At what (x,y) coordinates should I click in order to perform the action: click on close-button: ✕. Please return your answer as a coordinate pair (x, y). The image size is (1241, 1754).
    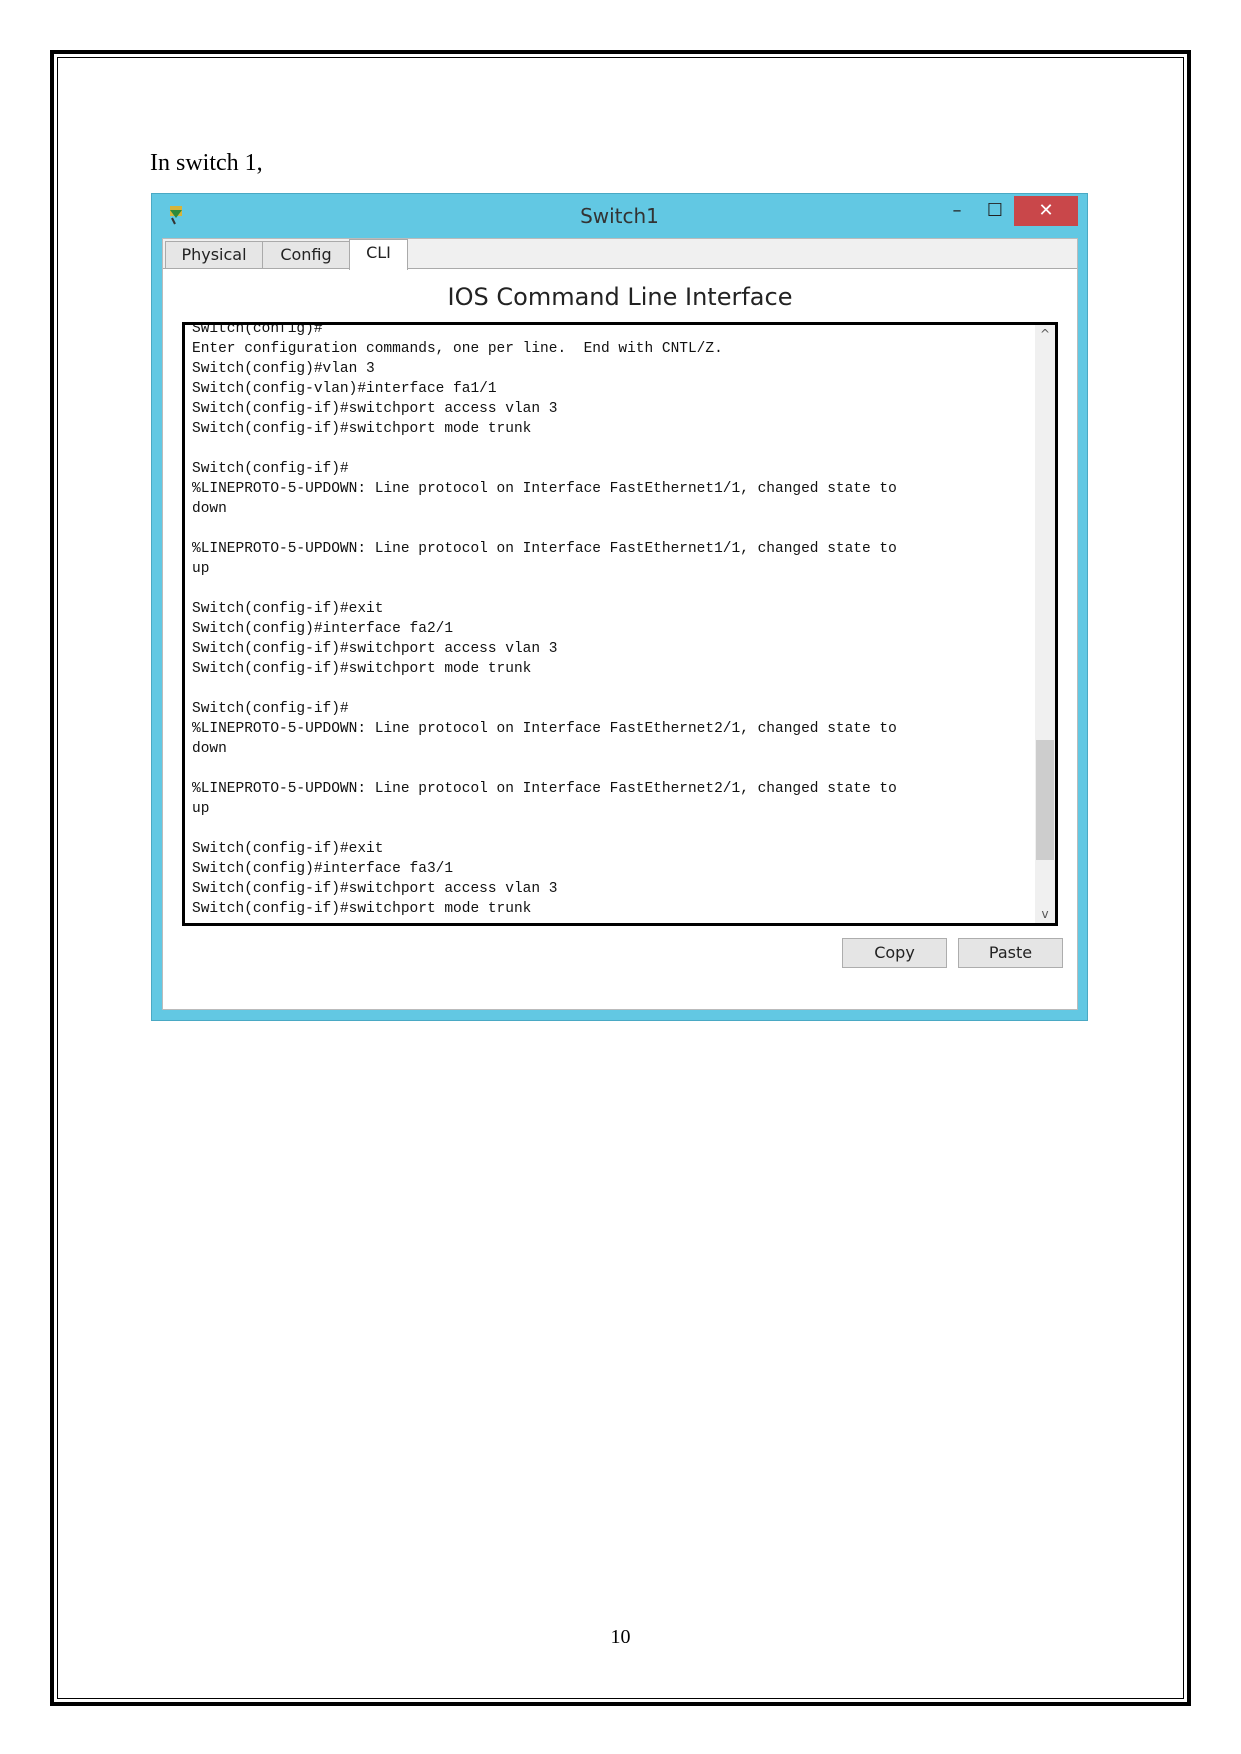
    Looking at the image, I should click on (1046, 211).